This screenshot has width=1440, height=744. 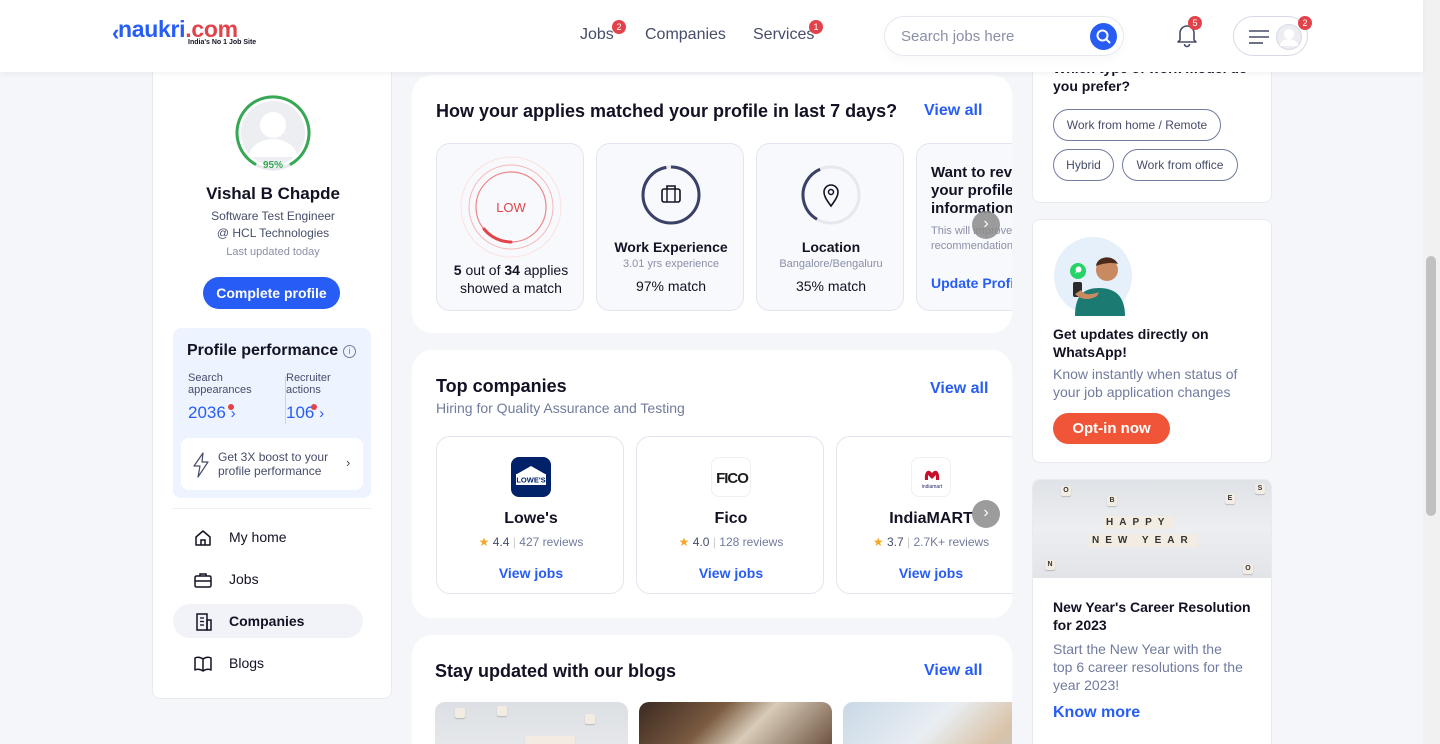 I want to click on menu-badge: 2, so click(x=1305, y=23).